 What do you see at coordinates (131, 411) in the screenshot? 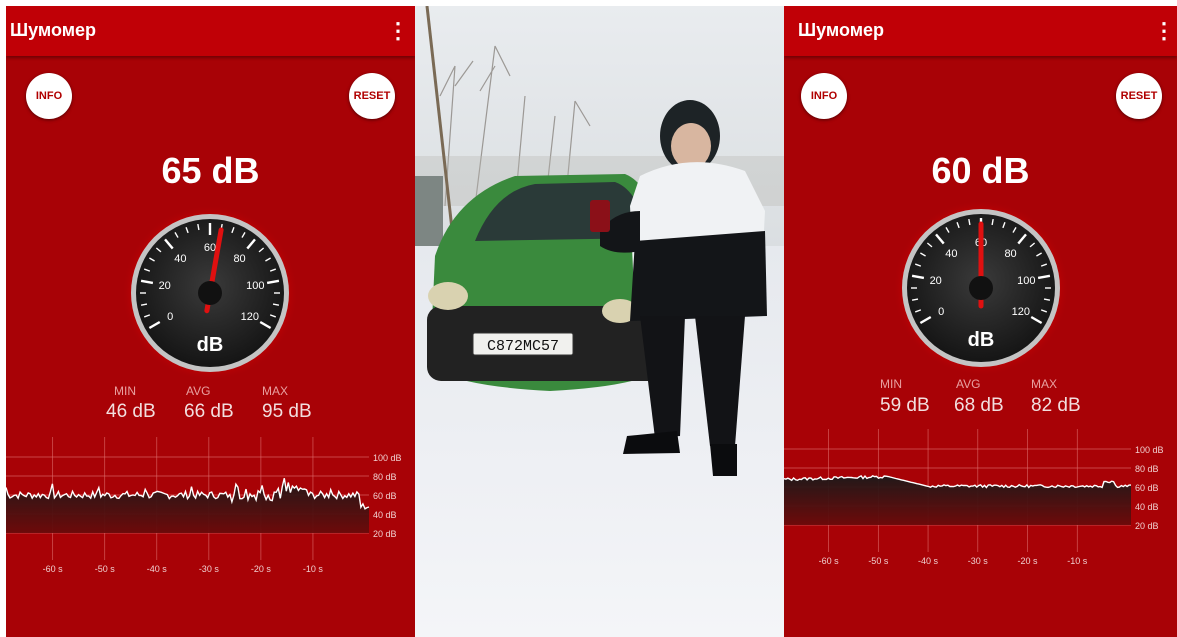
I see `min-value: 46 dB` at bounding box center [131, 411].